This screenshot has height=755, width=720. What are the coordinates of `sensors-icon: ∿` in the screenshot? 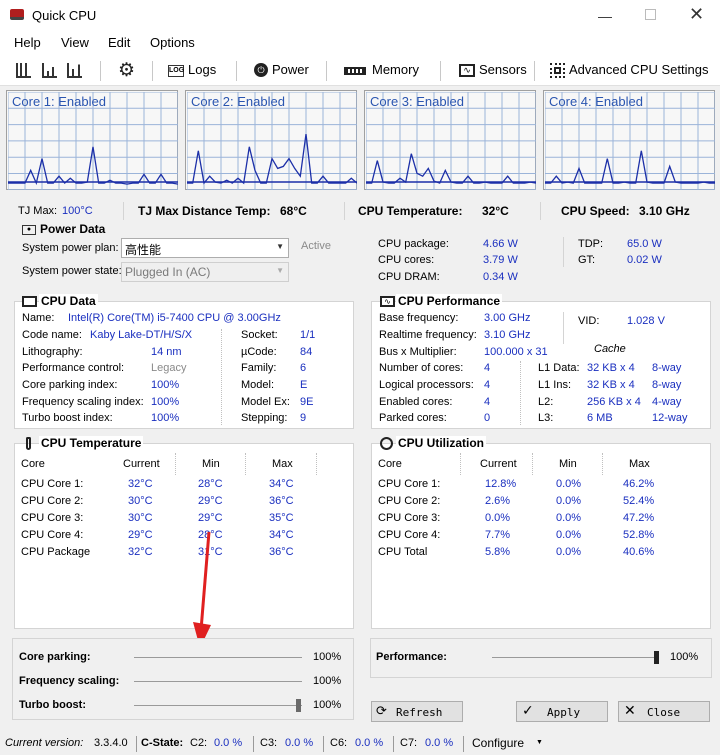 It's located at (467, 70).